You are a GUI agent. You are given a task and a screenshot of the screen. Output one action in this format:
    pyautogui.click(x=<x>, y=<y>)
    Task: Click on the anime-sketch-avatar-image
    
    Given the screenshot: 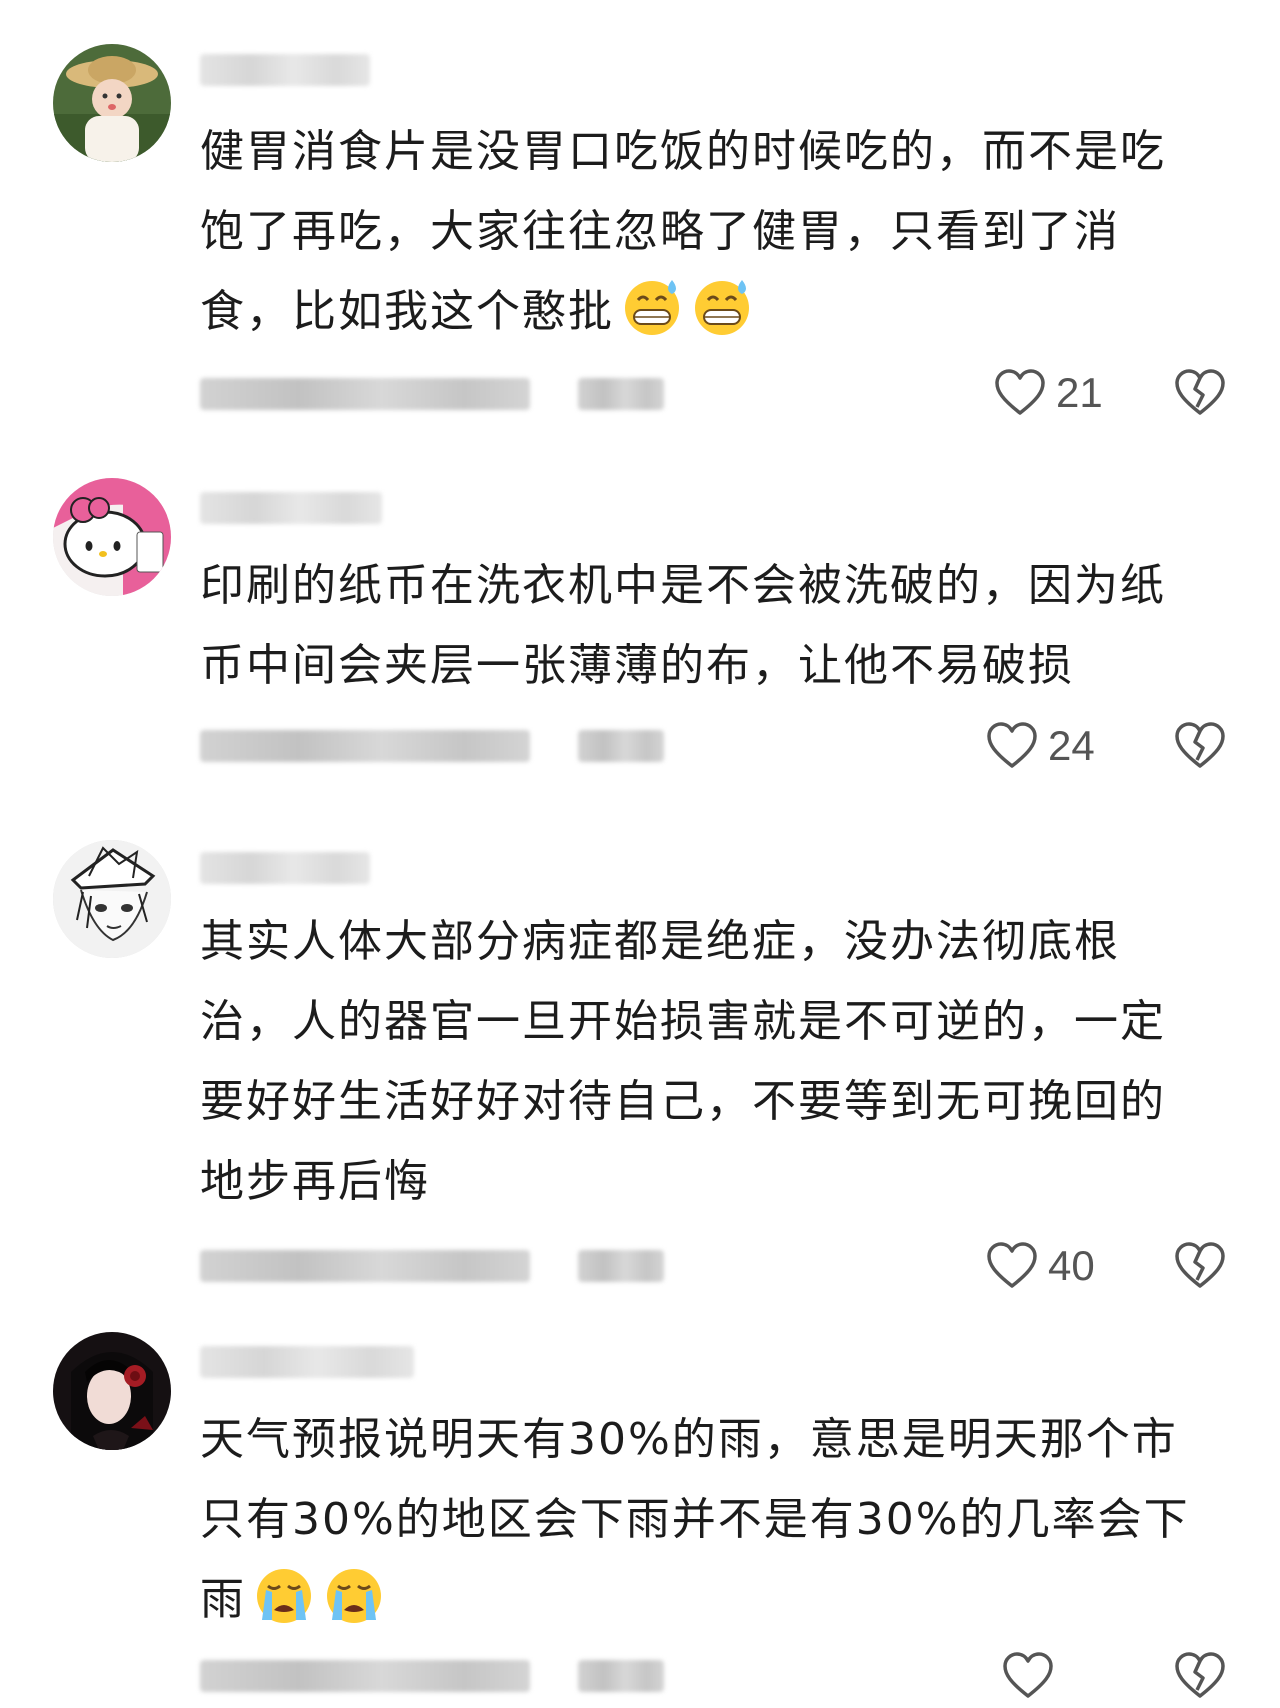 What is the action you would take?
    pyautogui.click(x=112, y=899)
    